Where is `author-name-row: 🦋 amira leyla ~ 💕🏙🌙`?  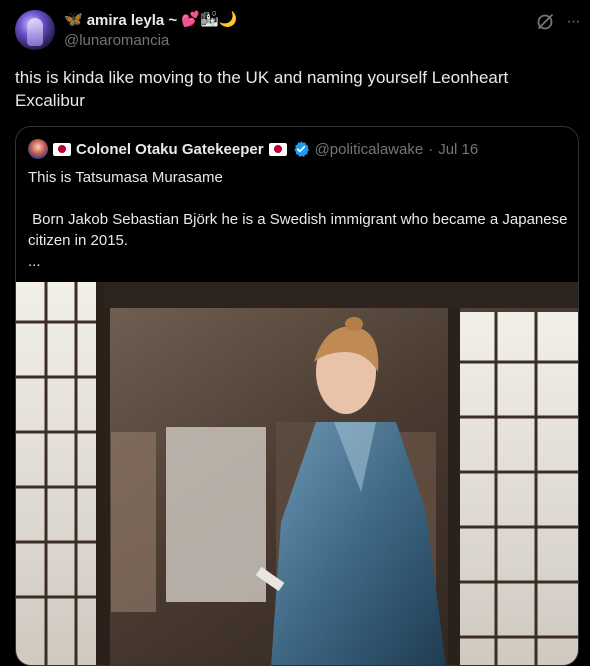 author-name-row: 🦋 amira leyla ~ 💕🏙🌙 is located at coordinates (151, 20).